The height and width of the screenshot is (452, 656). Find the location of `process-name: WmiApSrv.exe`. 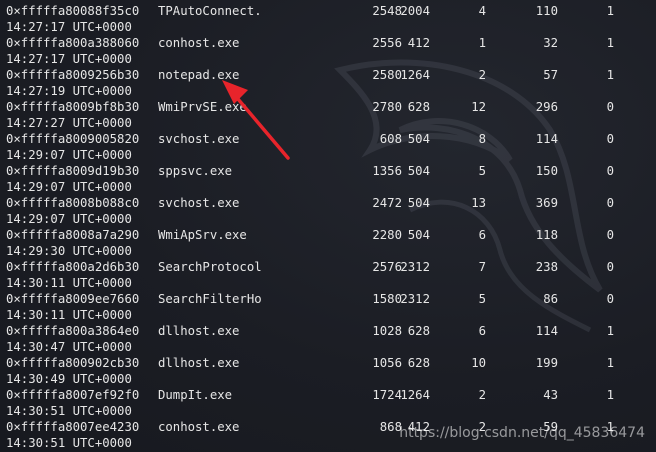

process-name: WmiApSrv.exe is located at coordinates (202, 235).